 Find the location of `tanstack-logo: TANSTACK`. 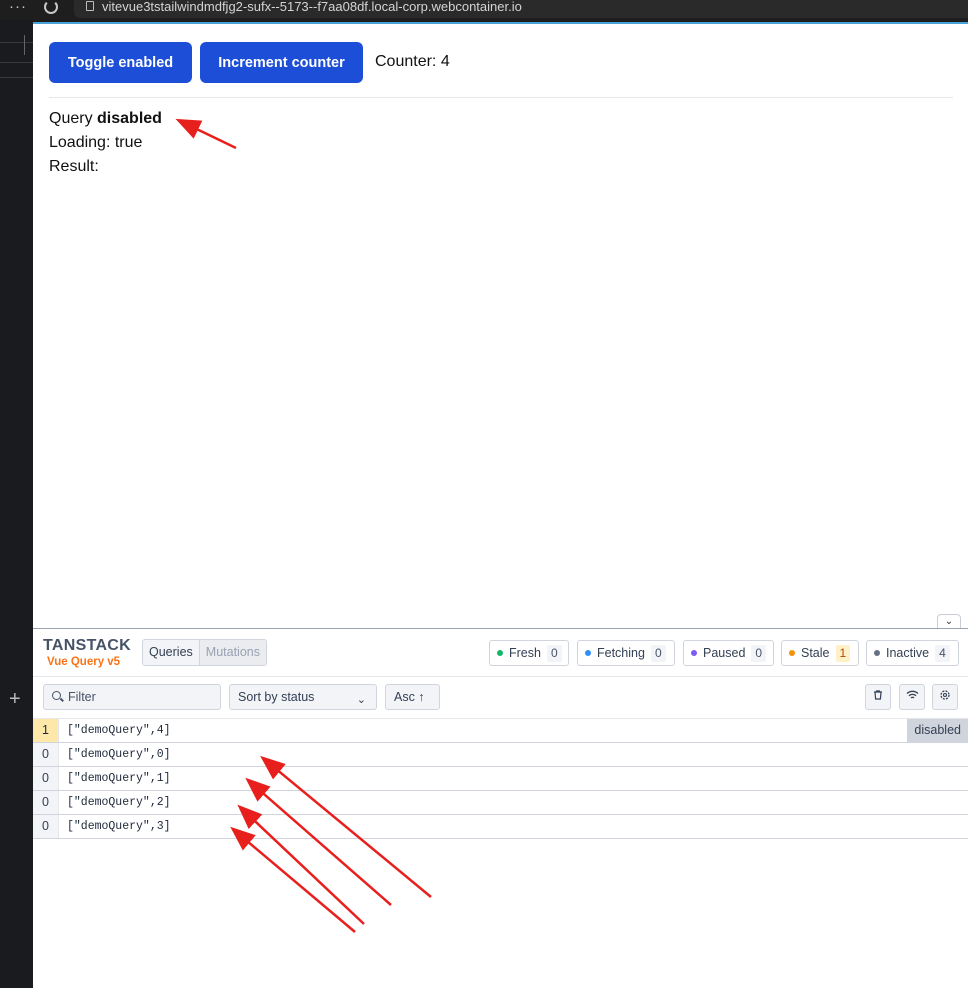

tanstack-logo: TANSTACK is located at coordinates (87, 646).